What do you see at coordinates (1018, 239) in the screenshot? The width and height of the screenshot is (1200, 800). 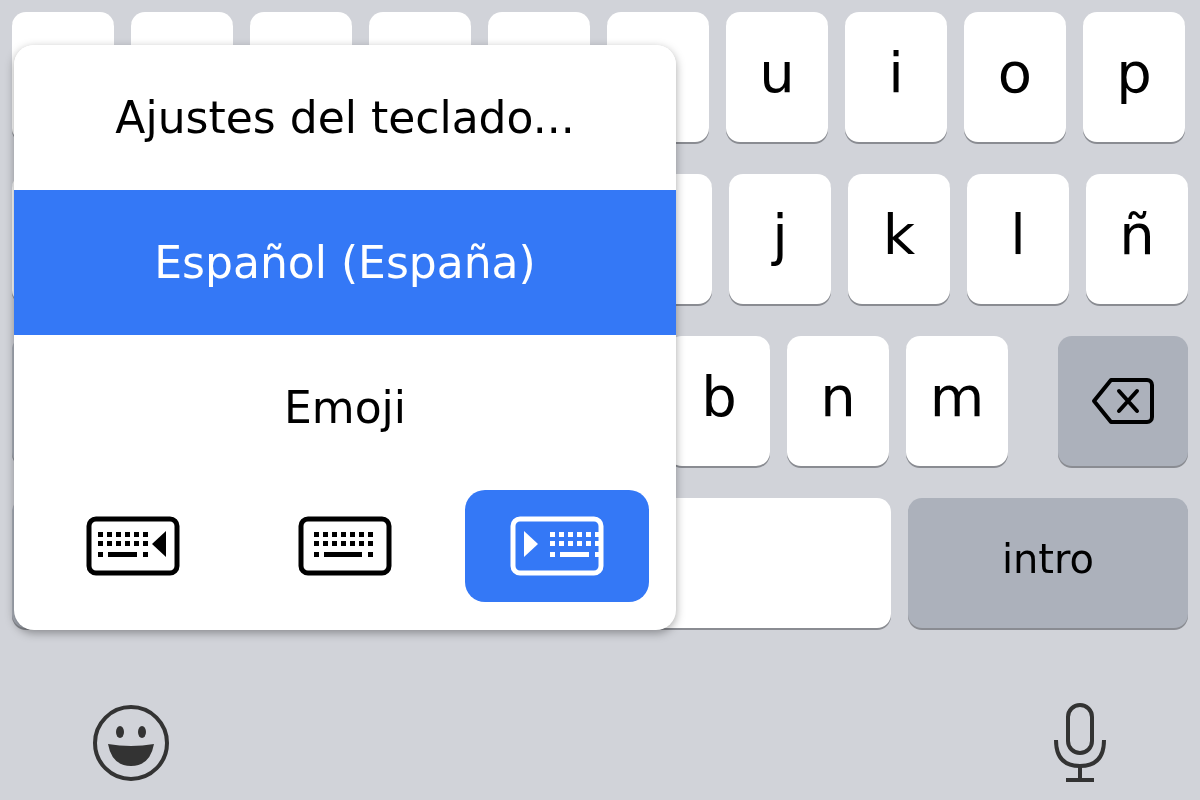 I see `keyboard-key: l` at bounding box center [1018, 239].